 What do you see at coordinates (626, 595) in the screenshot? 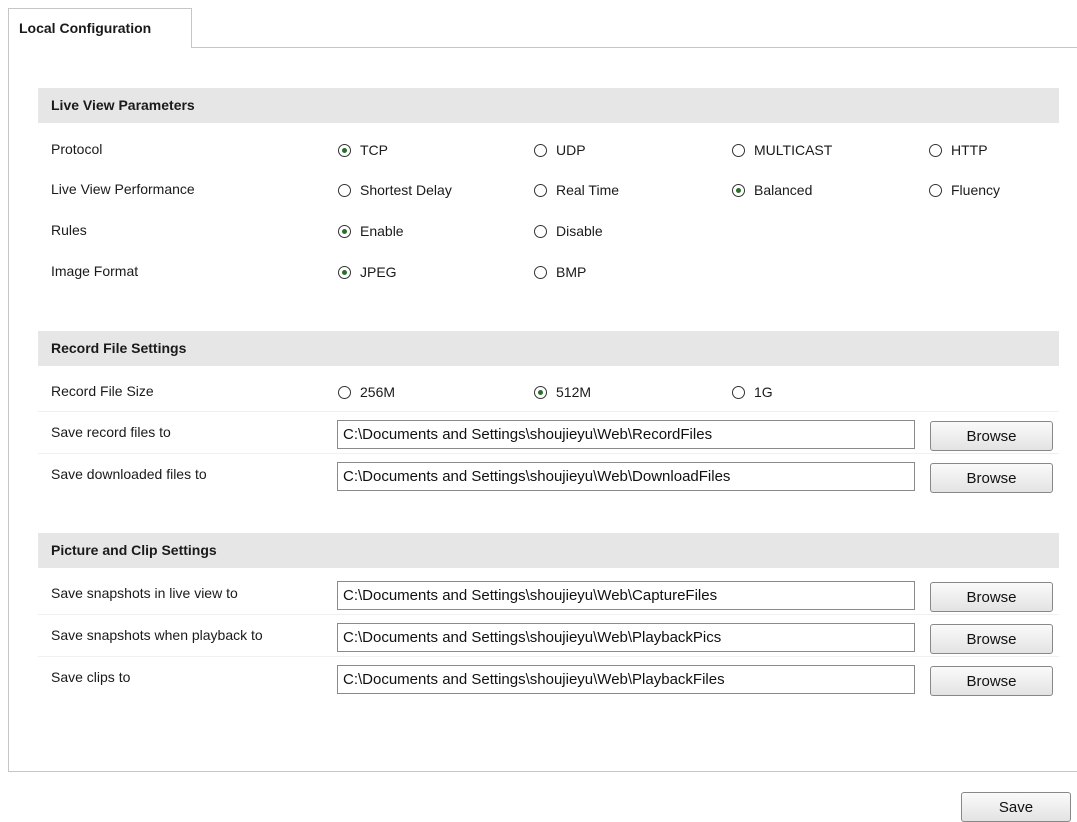
I see `snapshot-live-input` at bounding box center [626, 595].